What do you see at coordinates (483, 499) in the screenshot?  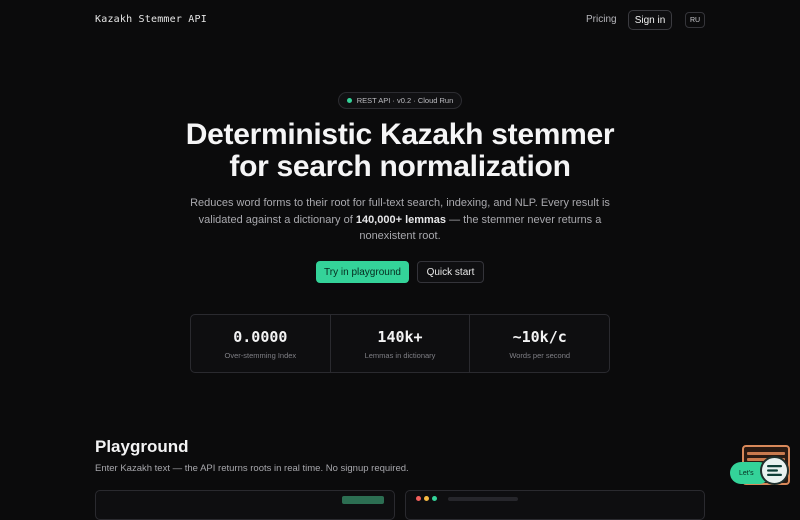 I see `output-header-text` at bounding box center [483, 499].